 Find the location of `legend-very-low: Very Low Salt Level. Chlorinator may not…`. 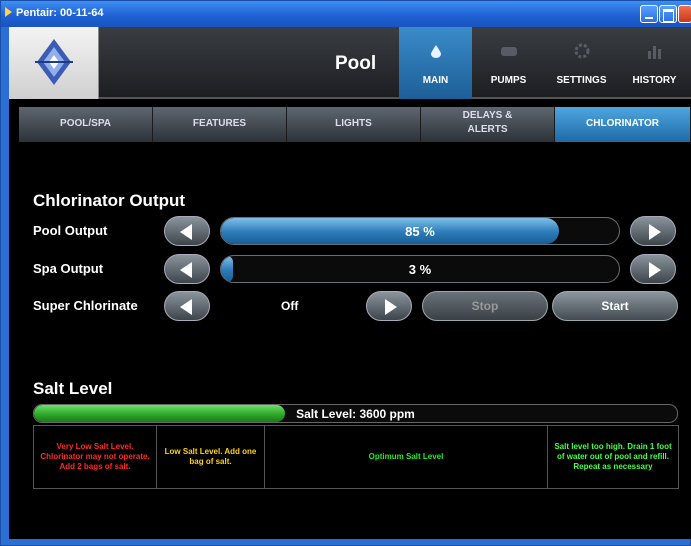

legend-very-low: Very Low Salt Level. Chlorinator may not… is located at coordinates (95, 457).